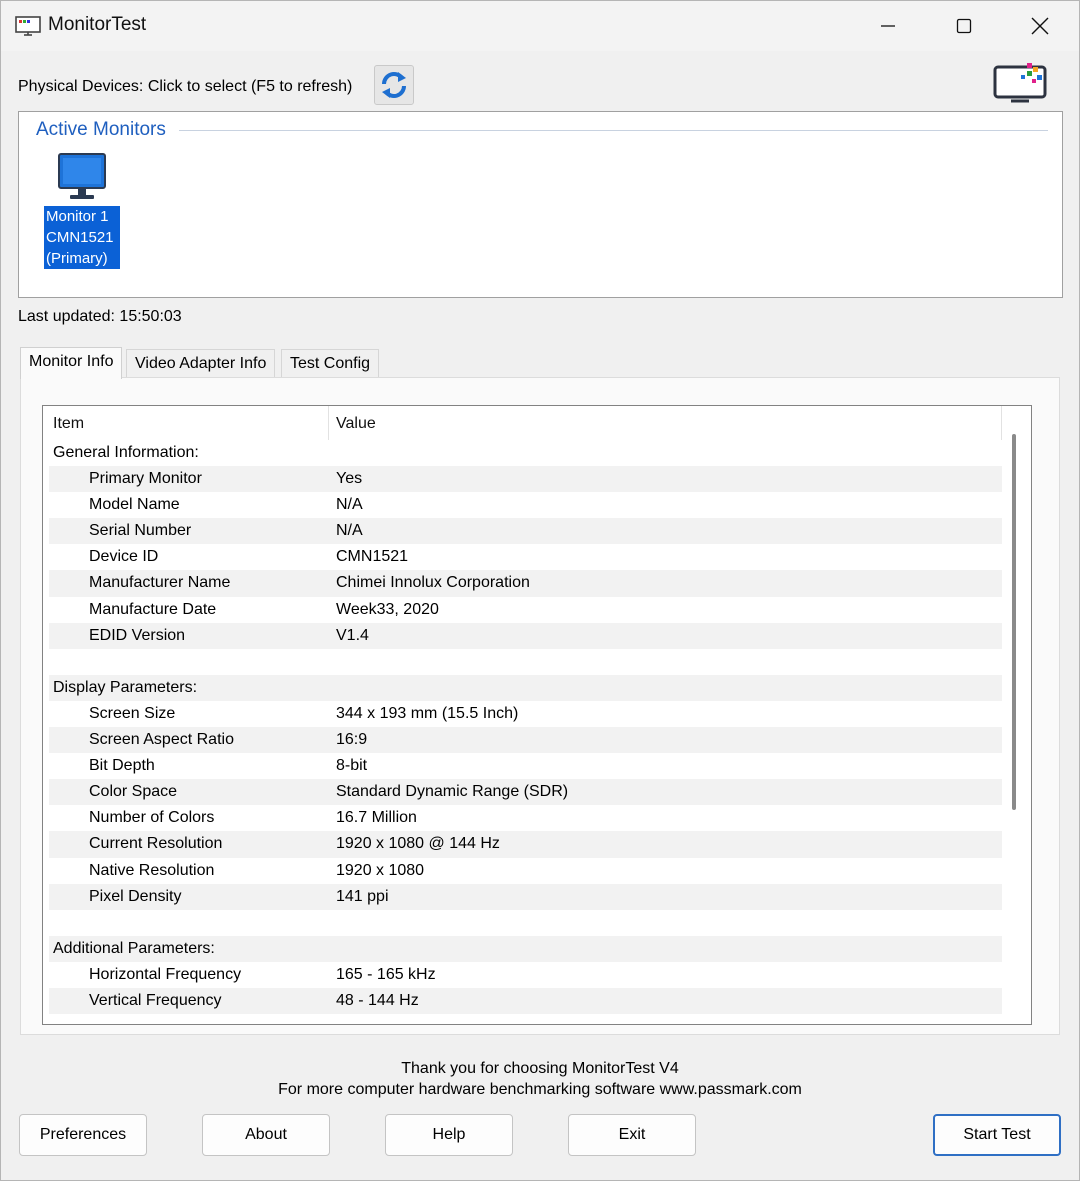 This screenshot has width=1080, height=1181. What do you see at coordinates (362, 896) in the screenshot?
I see `row-value: 141 ppi` at bounding box center [362, 896].